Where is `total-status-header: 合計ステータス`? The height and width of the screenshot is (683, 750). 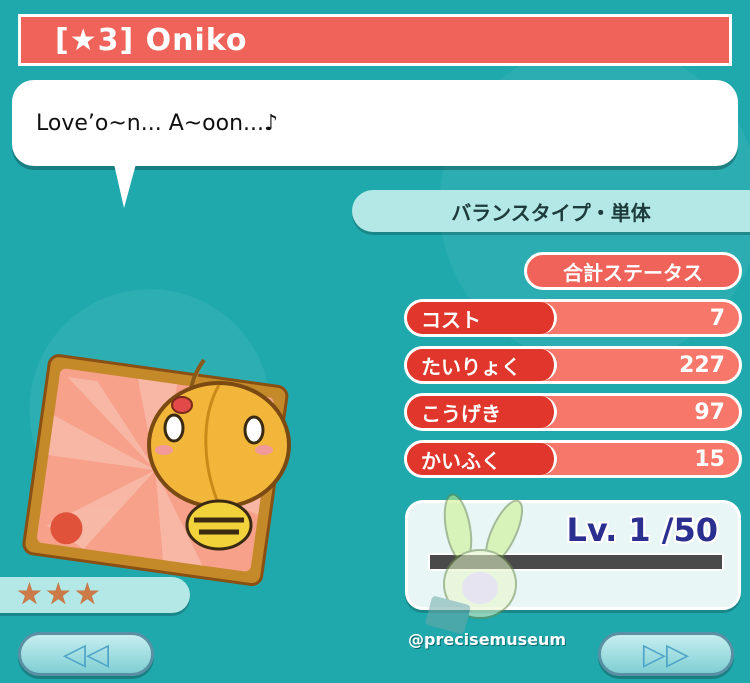
total-status-header: 合計ステータス is located at coordinates (633, 271).